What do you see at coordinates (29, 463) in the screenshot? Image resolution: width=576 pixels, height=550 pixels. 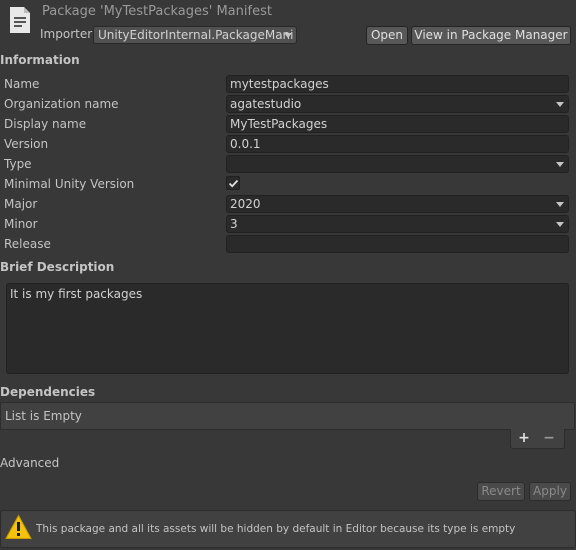 I see `section-header-advanced: Advanced` at bounding box center [29, 463].